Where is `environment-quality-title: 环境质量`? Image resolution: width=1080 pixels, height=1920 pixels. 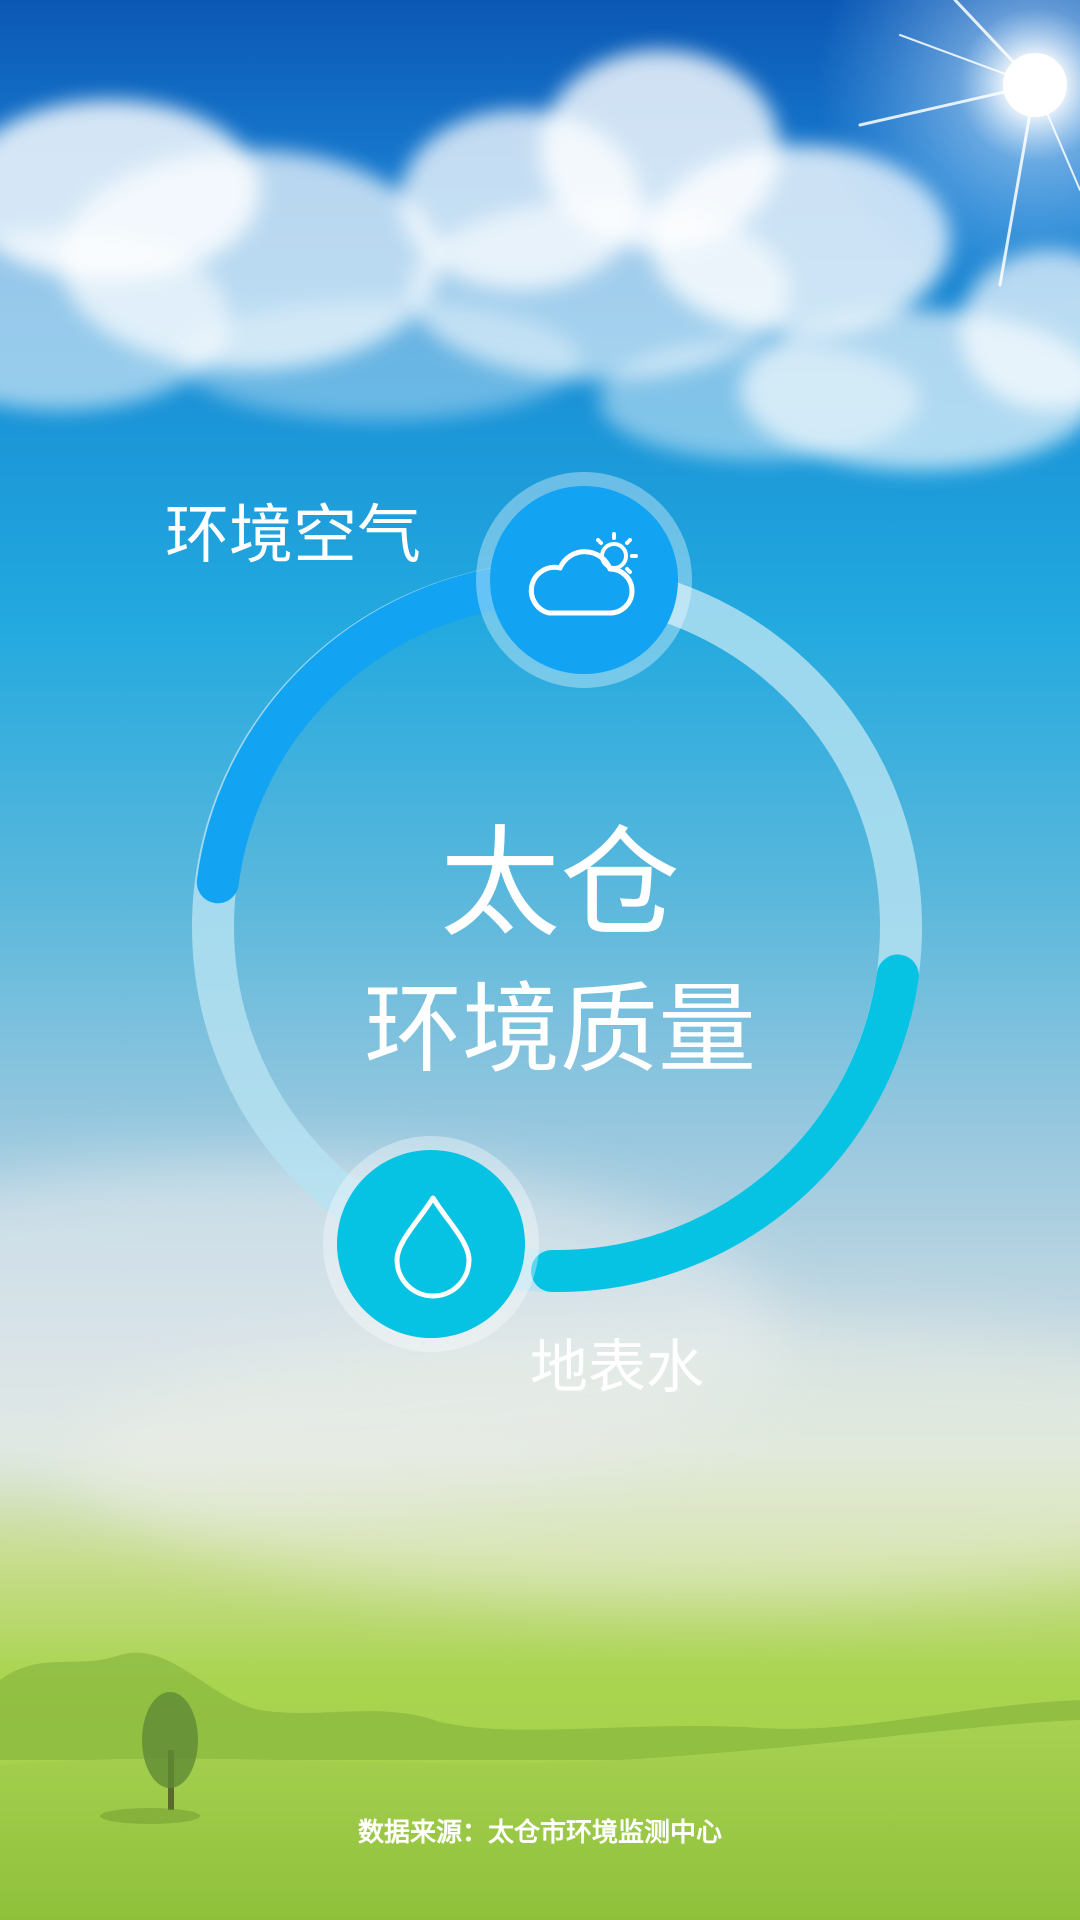 environment-quality-title: 环境质量 is located at coordinates (559, 1030).